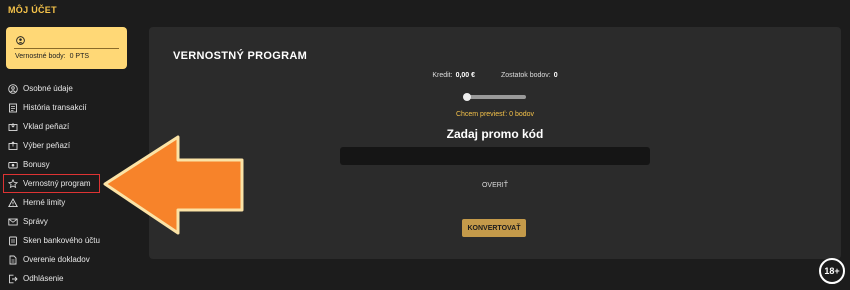  Describe the element at coordinates (44, 202) in the screenshot. I see `sidebar-item-label: Herné limity` at that location.